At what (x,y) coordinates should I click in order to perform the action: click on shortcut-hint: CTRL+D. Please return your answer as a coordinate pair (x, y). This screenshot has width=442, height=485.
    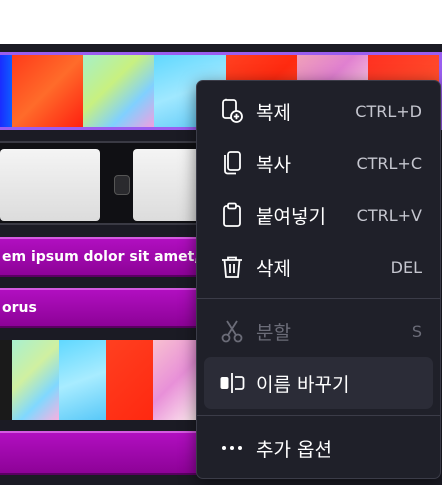
    Looking at the image, I should click on (388, 111).